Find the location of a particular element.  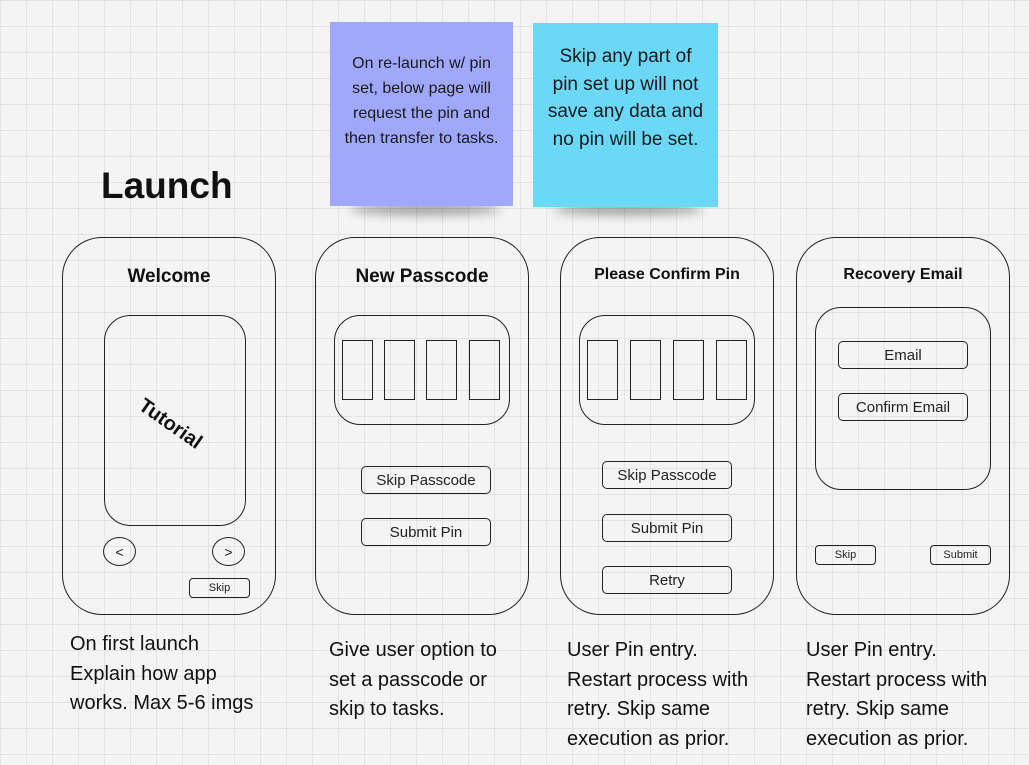

submit-button: Submit is located at coordinates (960, 555).